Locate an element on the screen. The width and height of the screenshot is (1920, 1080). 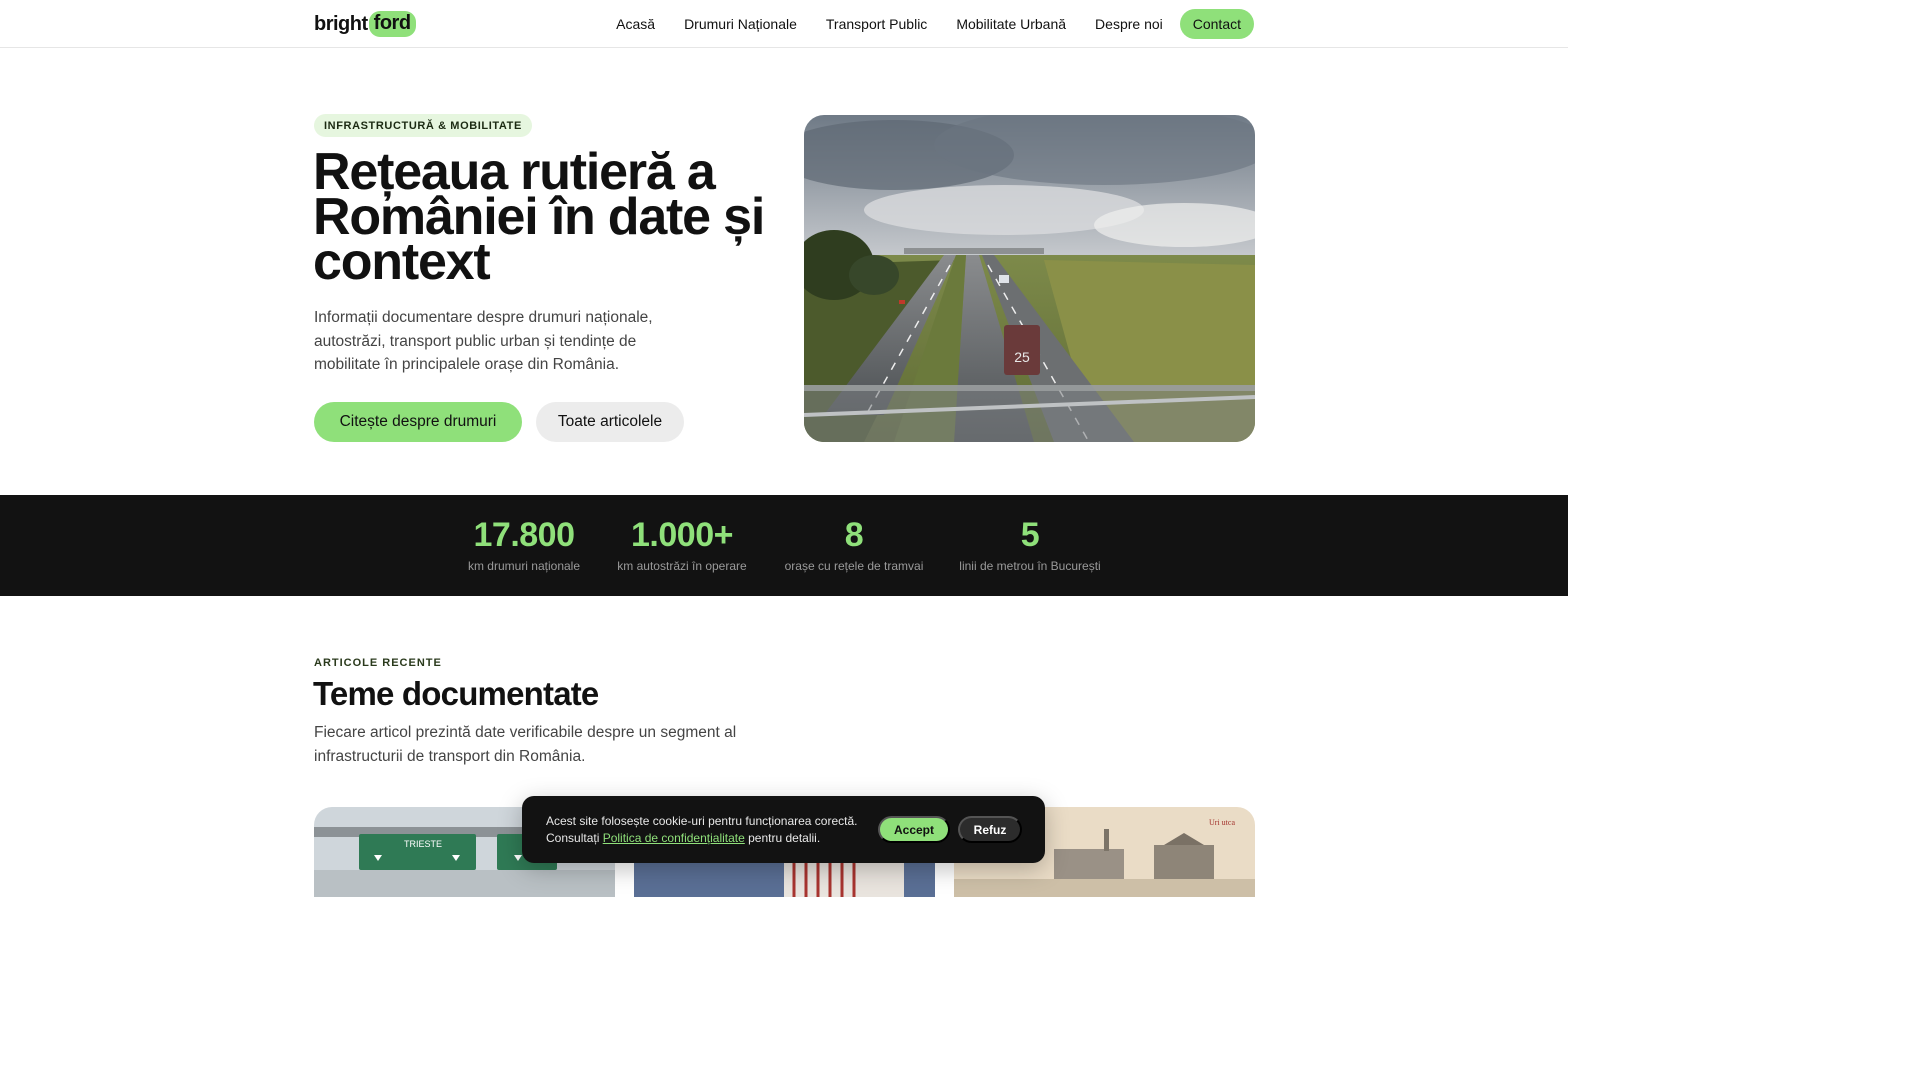
svg-text: 25 is located at coordinates (1022, 357).